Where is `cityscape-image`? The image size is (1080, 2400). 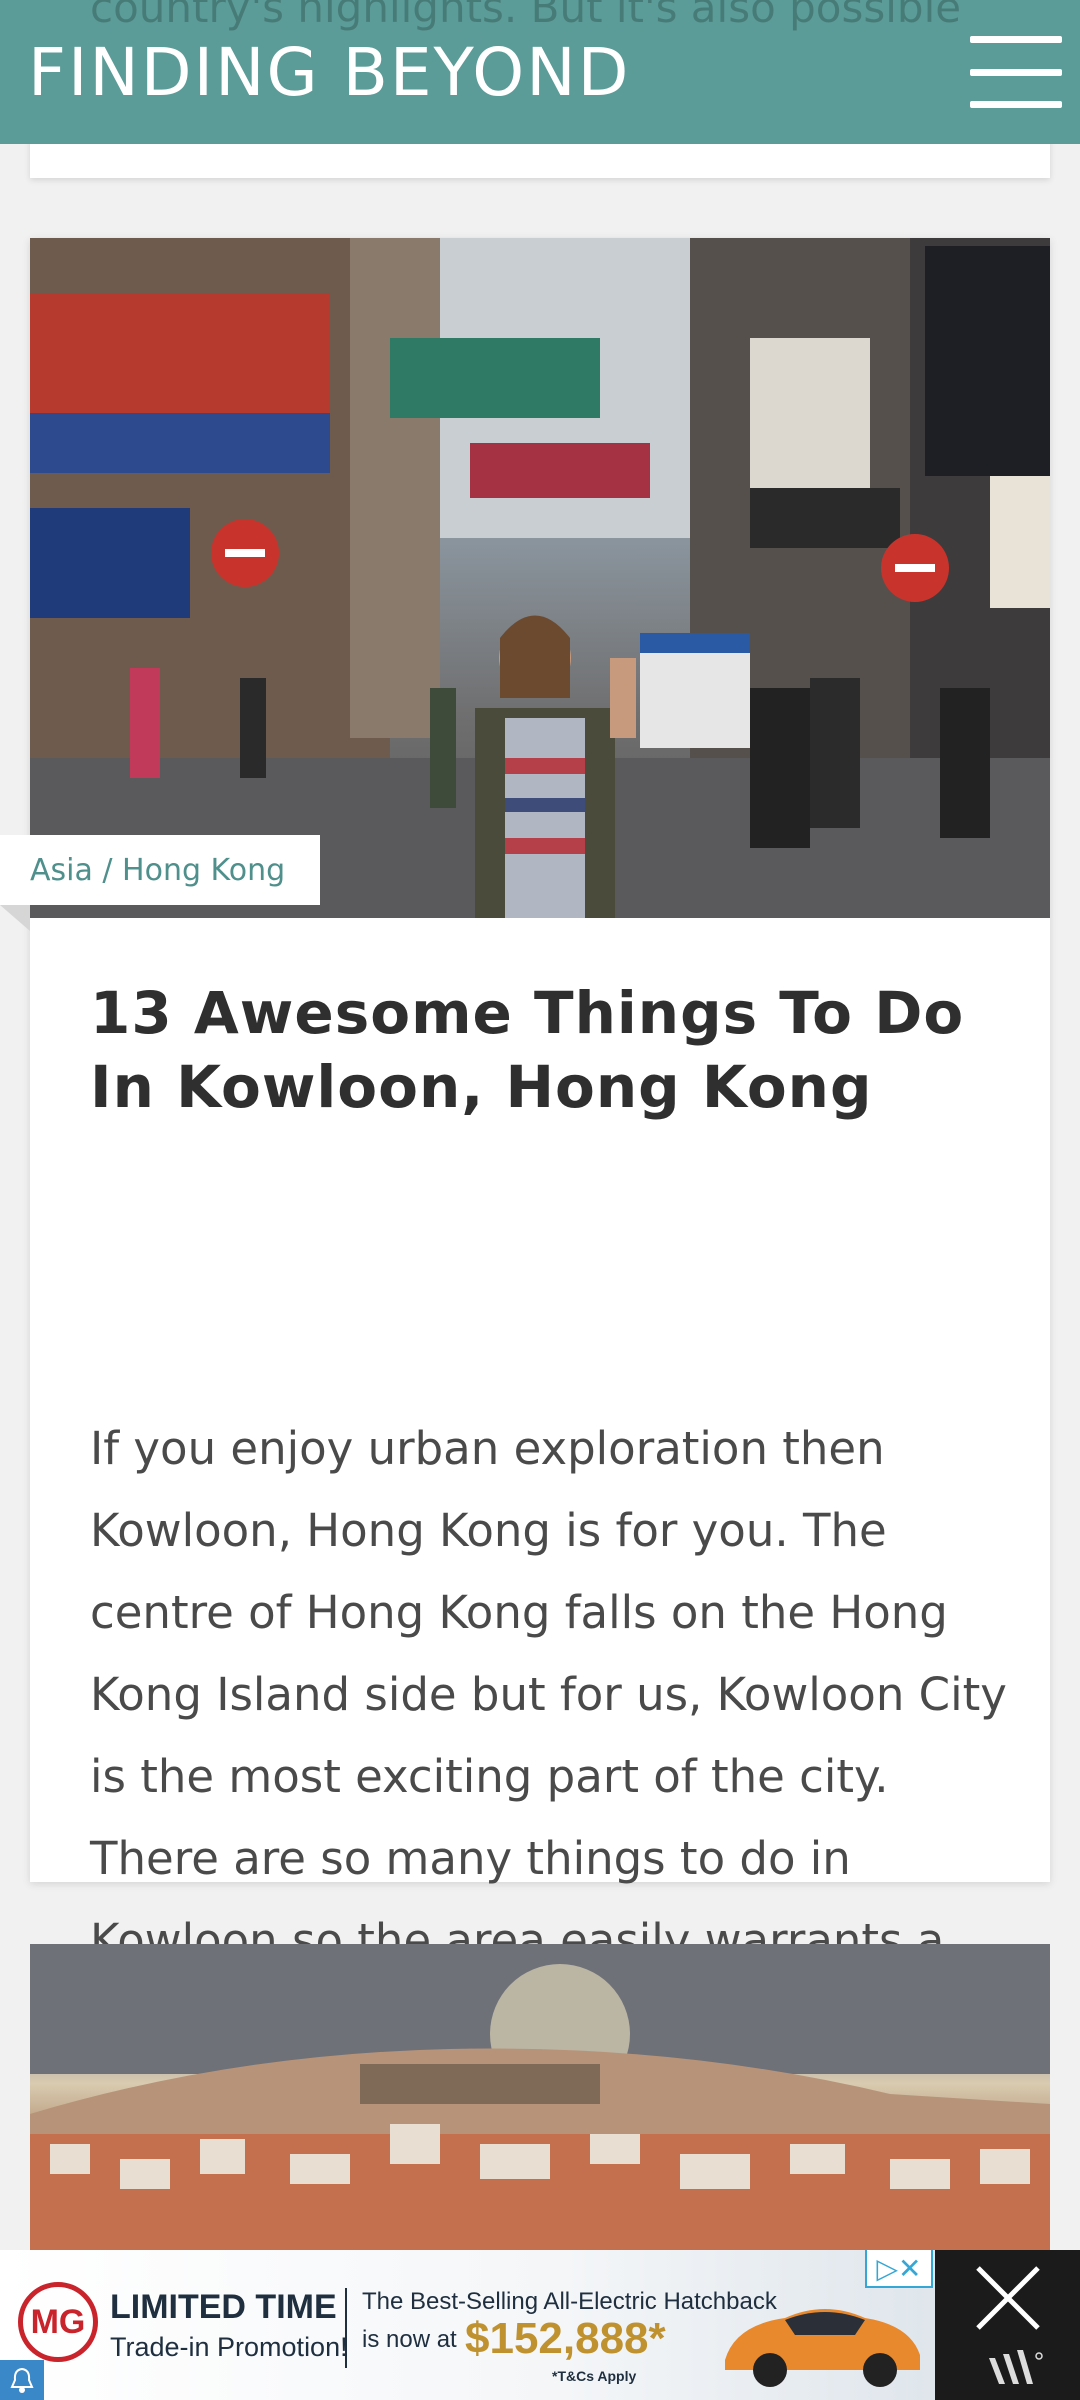 cityscape-image is located at coordinates (540, 2099).